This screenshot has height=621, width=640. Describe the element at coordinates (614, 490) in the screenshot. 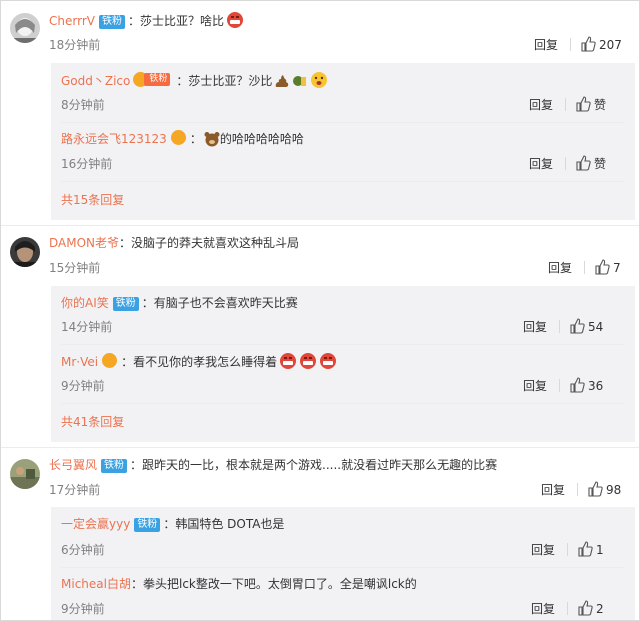

I see `like-count: 98` at that location.